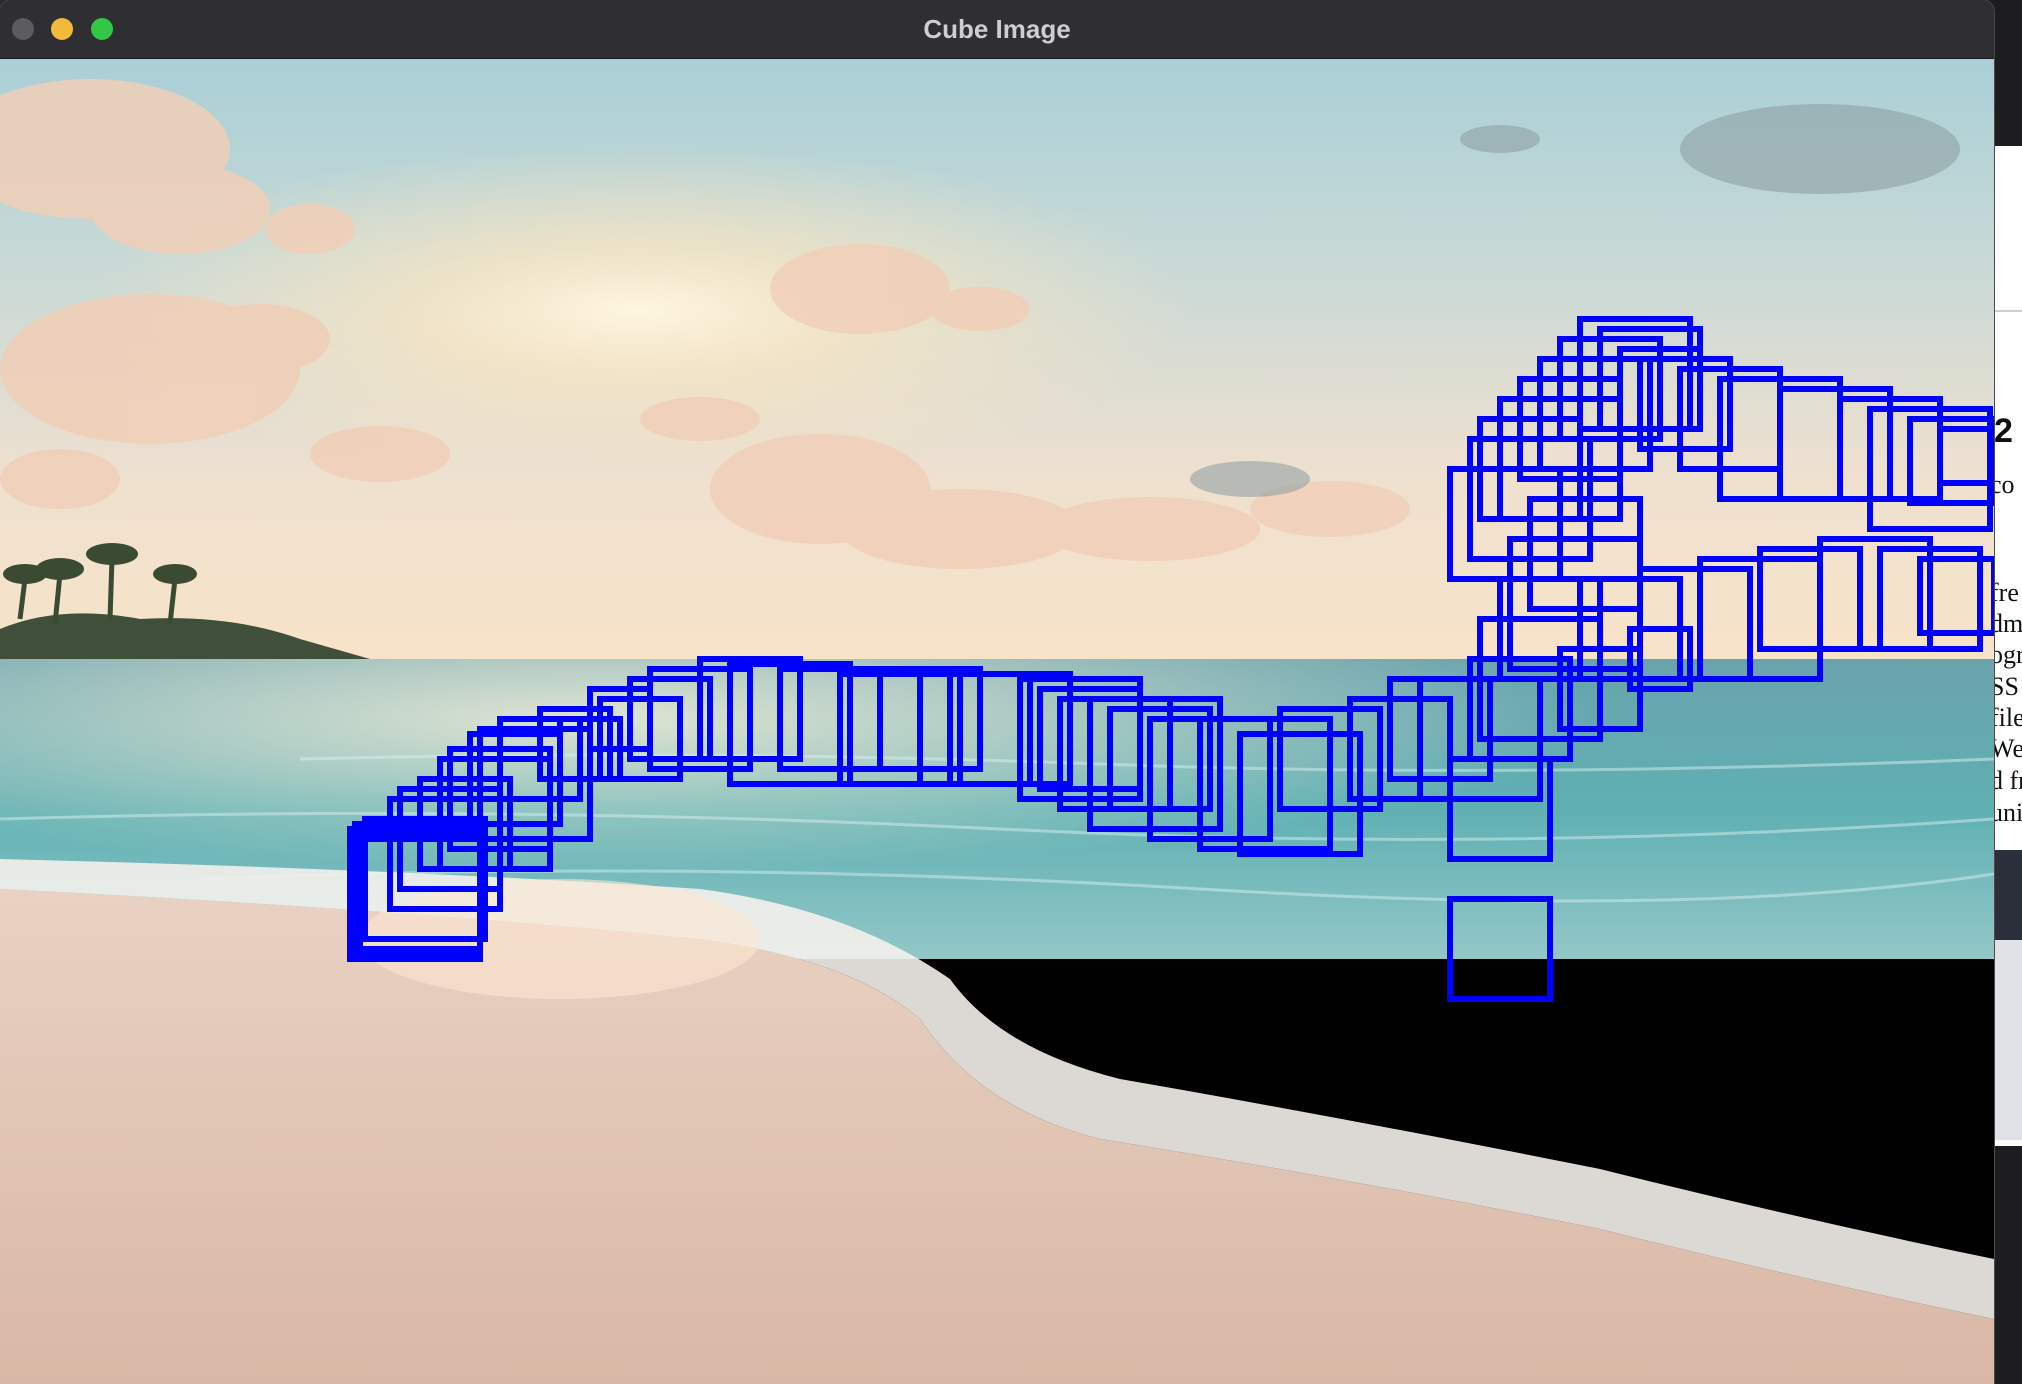 This screenshot has width=2022, height=1384. Describe the element at coordinates (2006, 780) in the screenshot. I see `background-text-line: d fr` at that location.